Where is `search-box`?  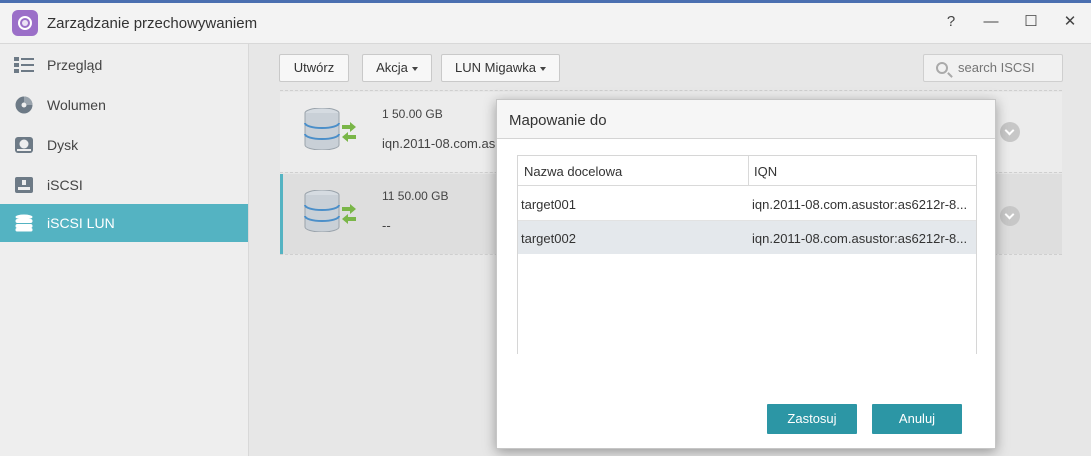 search-box is located at coordinates (993, 68).